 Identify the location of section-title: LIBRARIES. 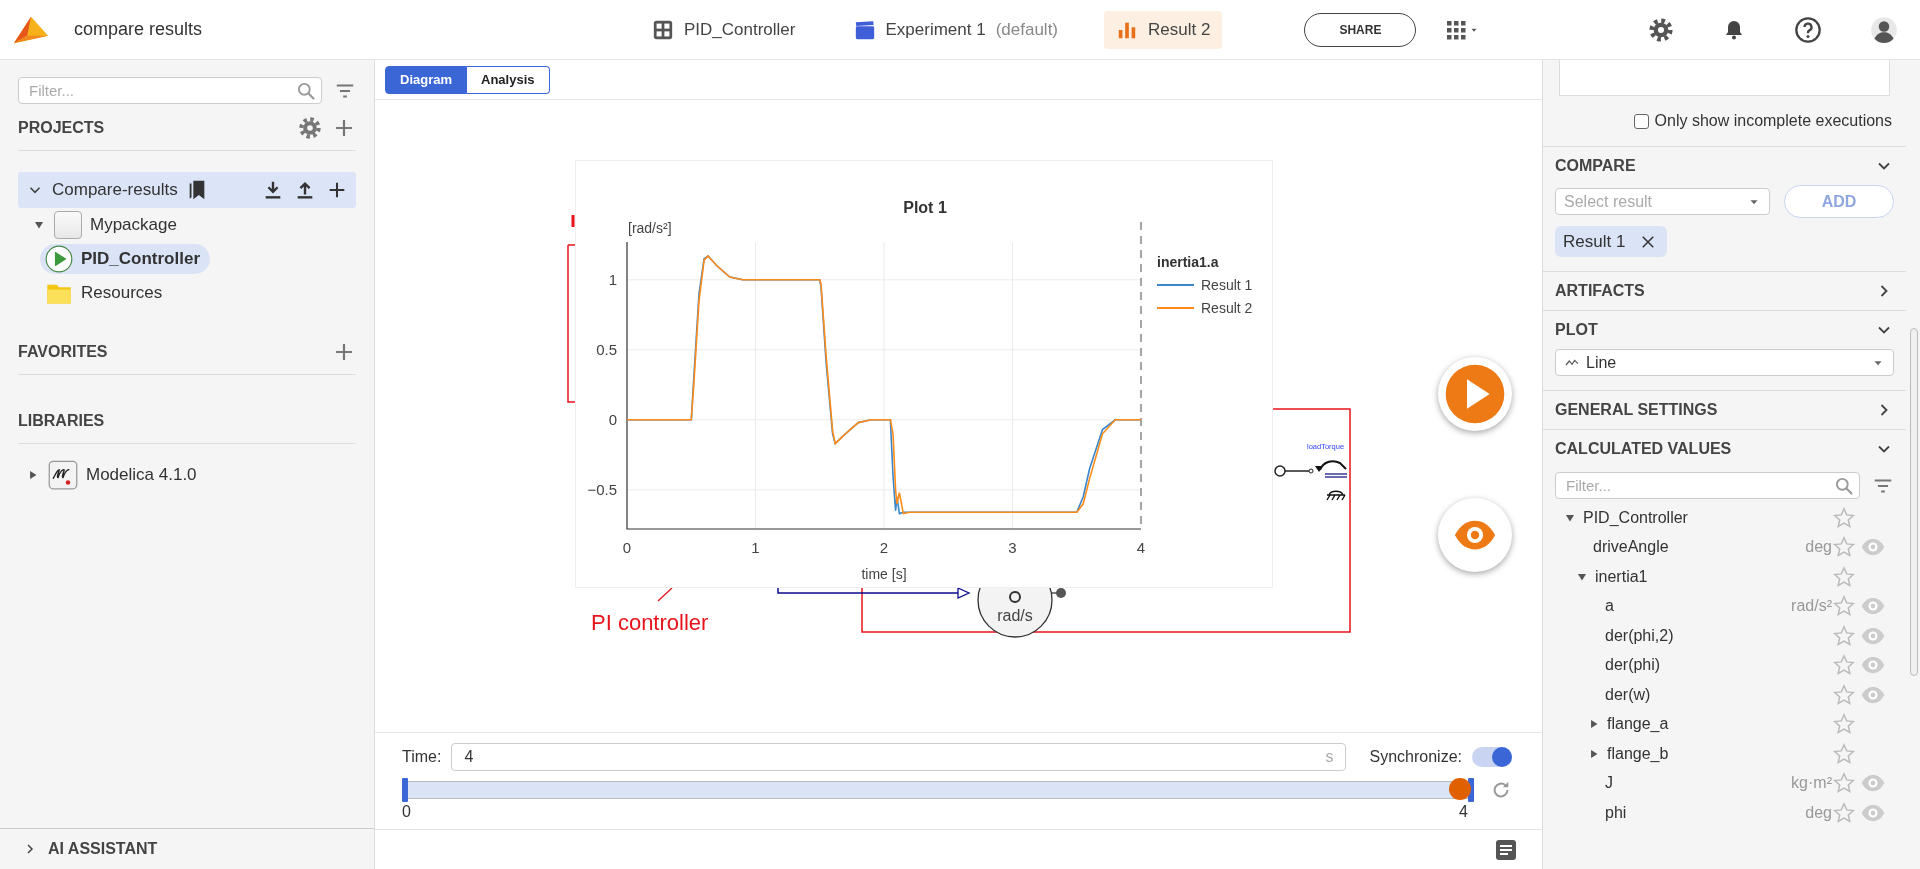
(62, 421).